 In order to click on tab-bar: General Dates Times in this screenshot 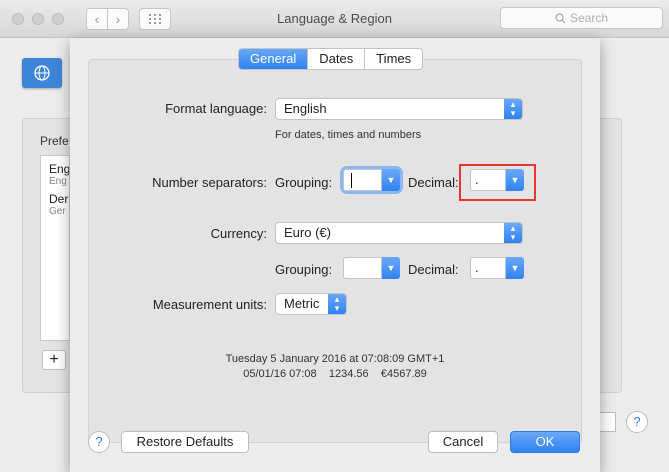, I will do `click(331, 59)`.